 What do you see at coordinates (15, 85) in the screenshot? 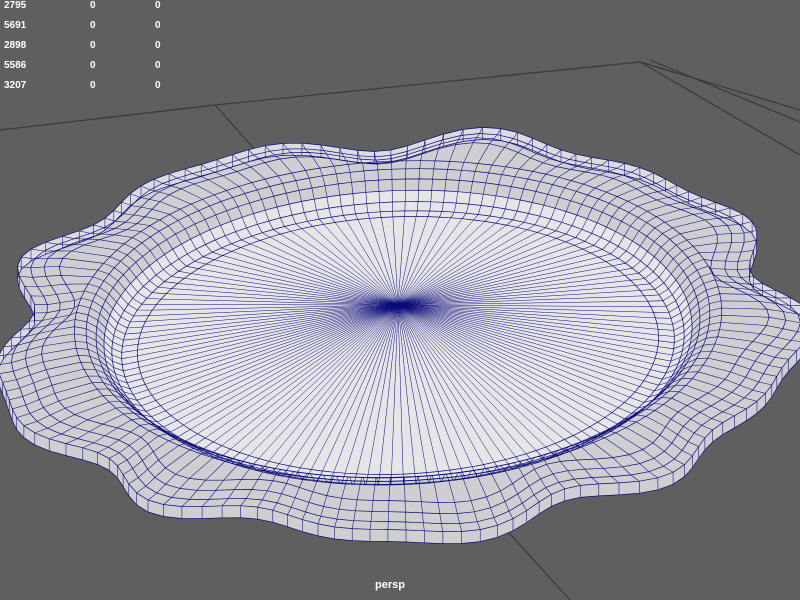
I see `hud-row-label: 3207` at bounding box center [15, 85].